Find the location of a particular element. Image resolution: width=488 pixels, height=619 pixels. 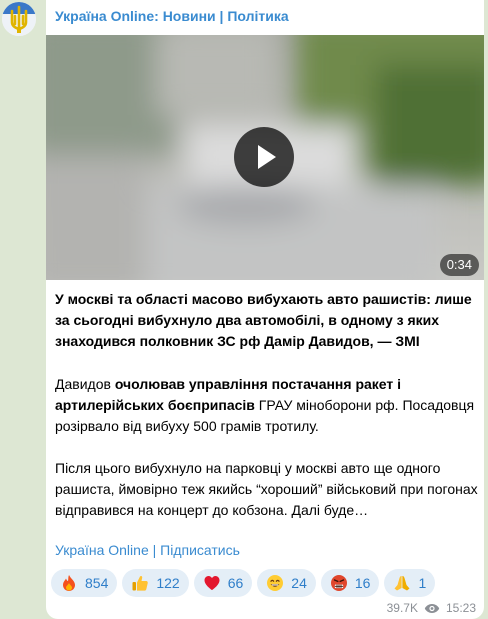

reaction-thumbs-up: 122 is located at coordinates (155, 583).